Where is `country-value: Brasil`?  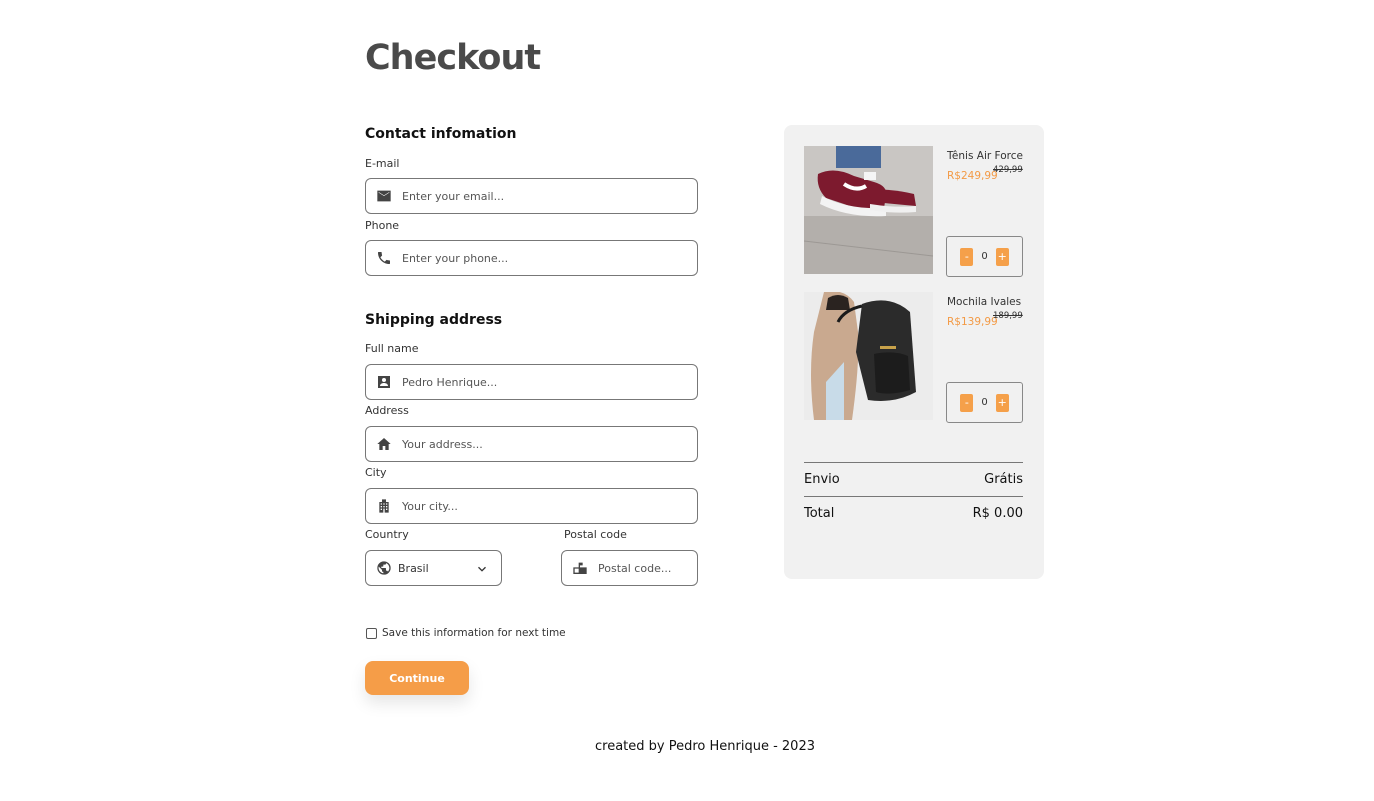
country-value: Brasil is located at coordinates (413, 568).